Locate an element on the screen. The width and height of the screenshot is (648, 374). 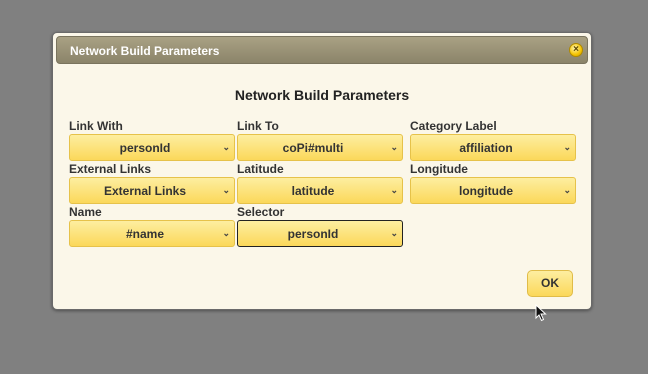
link-with-select: personId ⌄ is located at coordinates (152, 147).